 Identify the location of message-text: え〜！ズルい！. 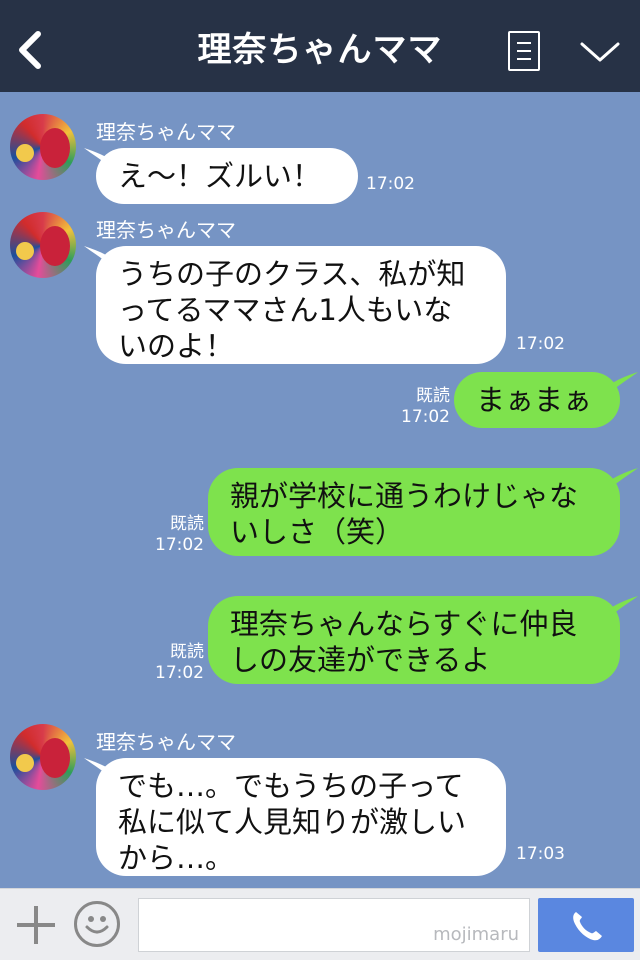
(220, 176).